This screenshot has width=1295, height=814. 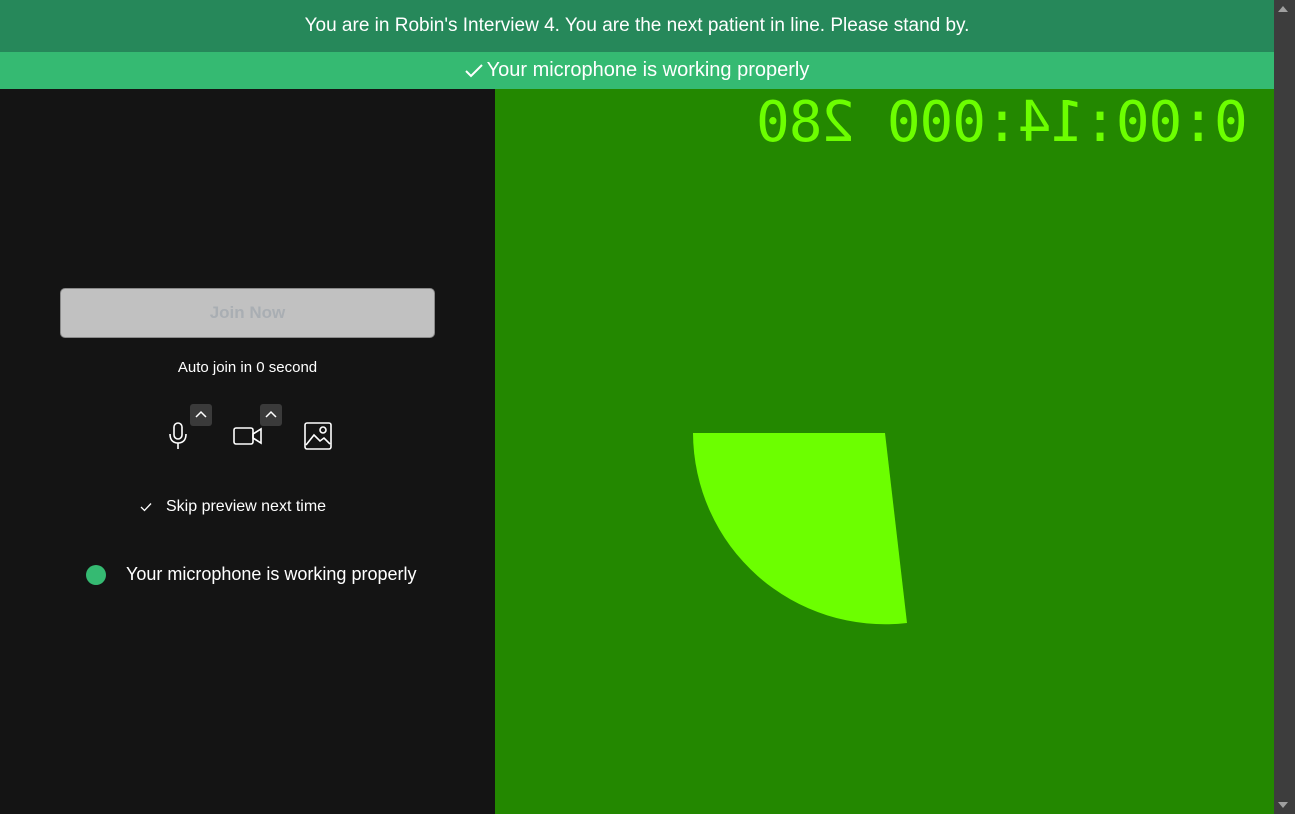 I want to click on background-image-button, so click(x=318, y=438).